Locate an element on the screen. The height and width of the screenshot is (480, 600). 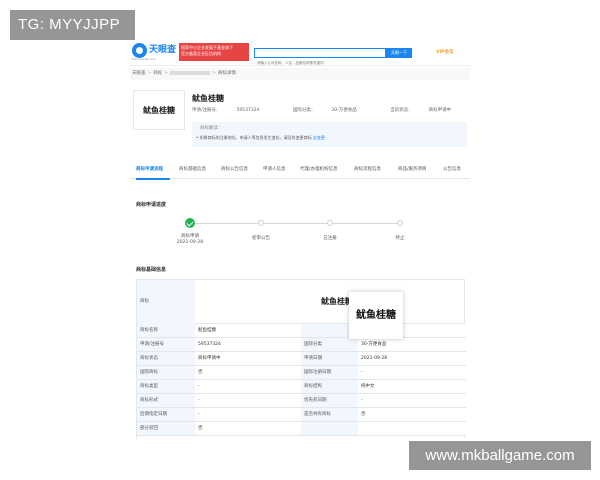
table-label: 国际注册日期 is located at coordinates (329, 373).